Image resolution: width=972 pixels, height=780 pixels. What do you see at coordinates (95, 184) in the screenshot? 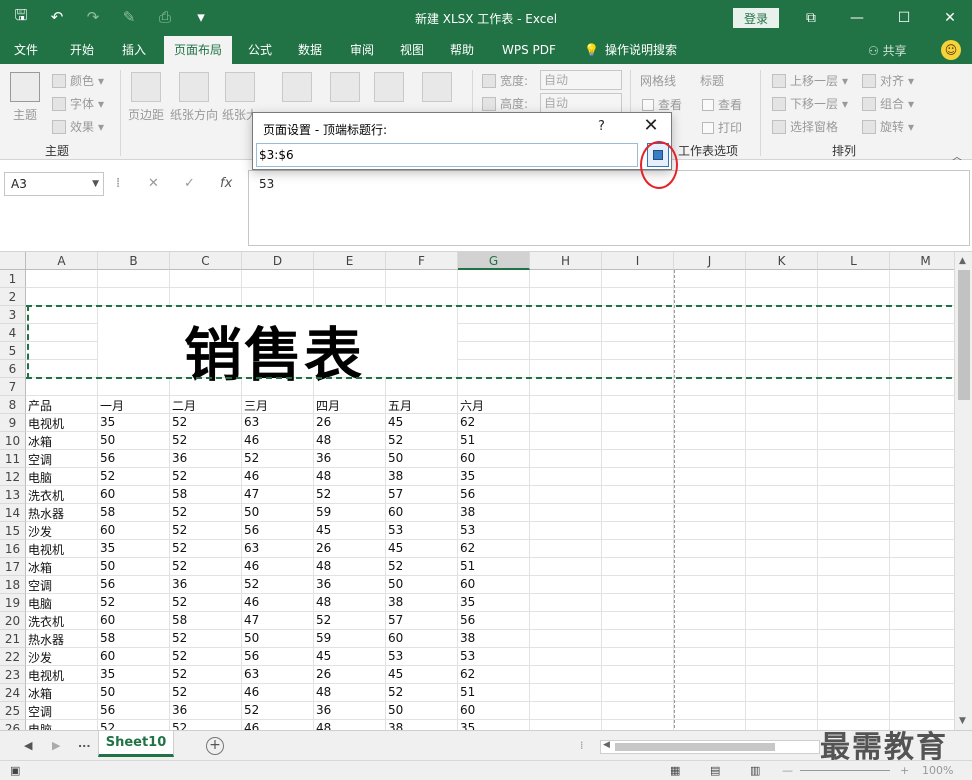
I see `chevron-down-icon: ▼` at bounding box center [95, 184].